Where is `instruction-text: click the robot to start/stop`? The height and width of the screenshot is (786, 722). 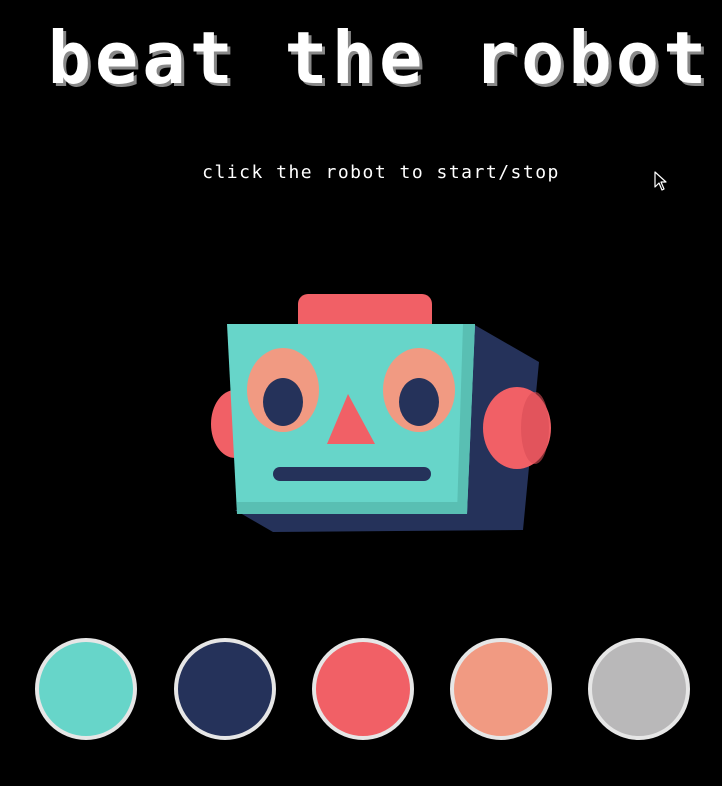
instruction-text: click the robot to start/stop is located at coordinates (381, 172).